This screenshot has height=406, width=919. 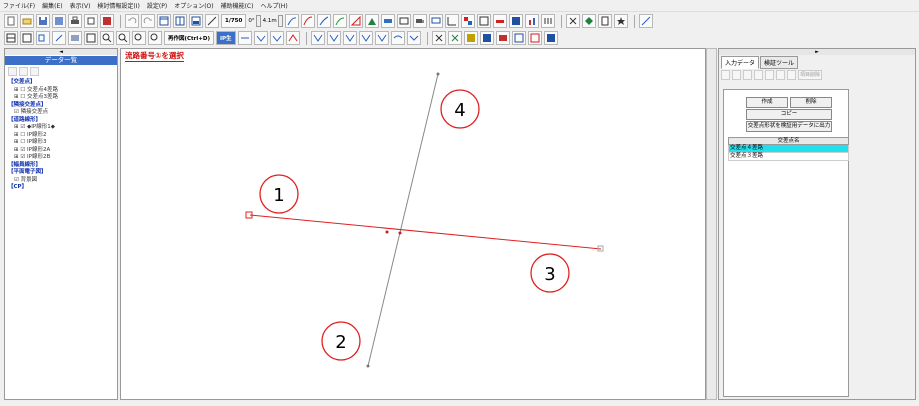 What do you see at coordinates (254, 21) in the screenshot?
I see `angle-spinner: 0°` at bounding box center [254, 21].